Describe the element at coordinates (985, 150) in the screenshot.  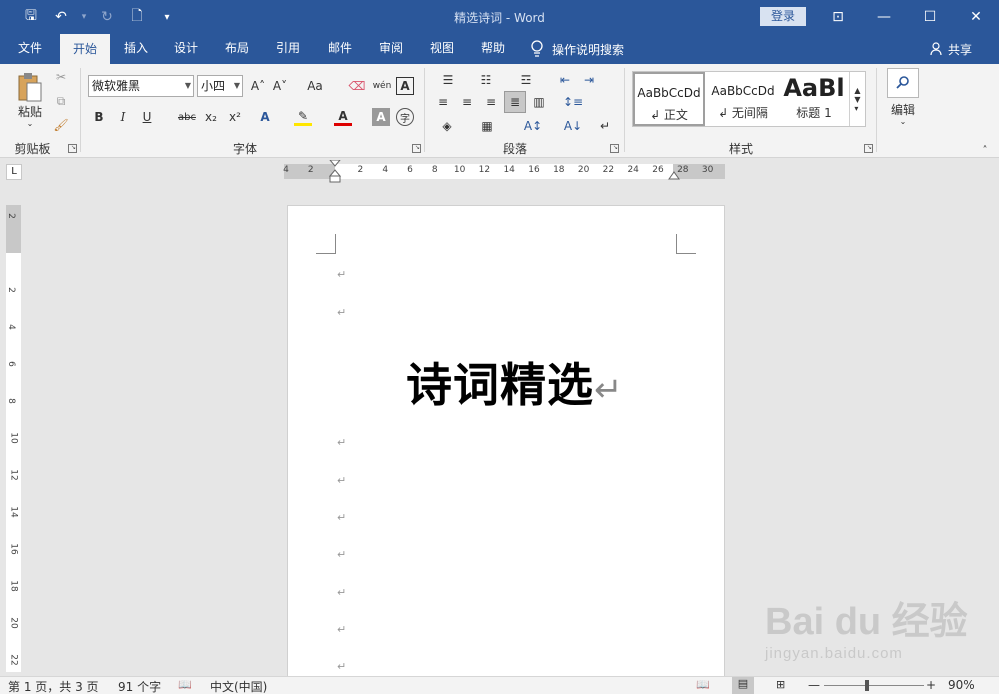
I see `collapse-ribbon-icon: ˄` at that location.